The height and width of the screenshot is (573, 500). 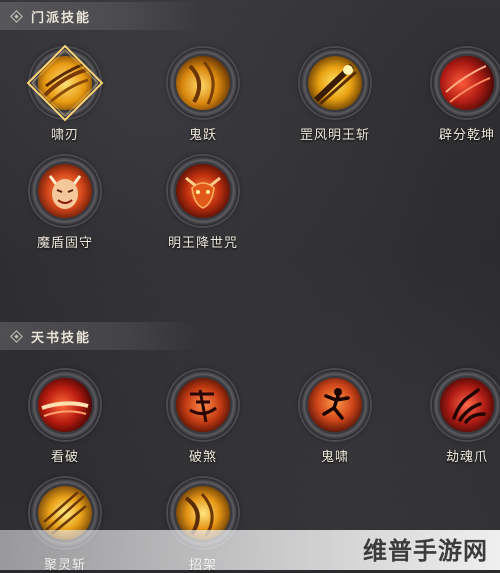 What do you see at coordinates (203, 83) in the screenshot?
I see `golden-swirl-icon` at bounding box center [203, 83].